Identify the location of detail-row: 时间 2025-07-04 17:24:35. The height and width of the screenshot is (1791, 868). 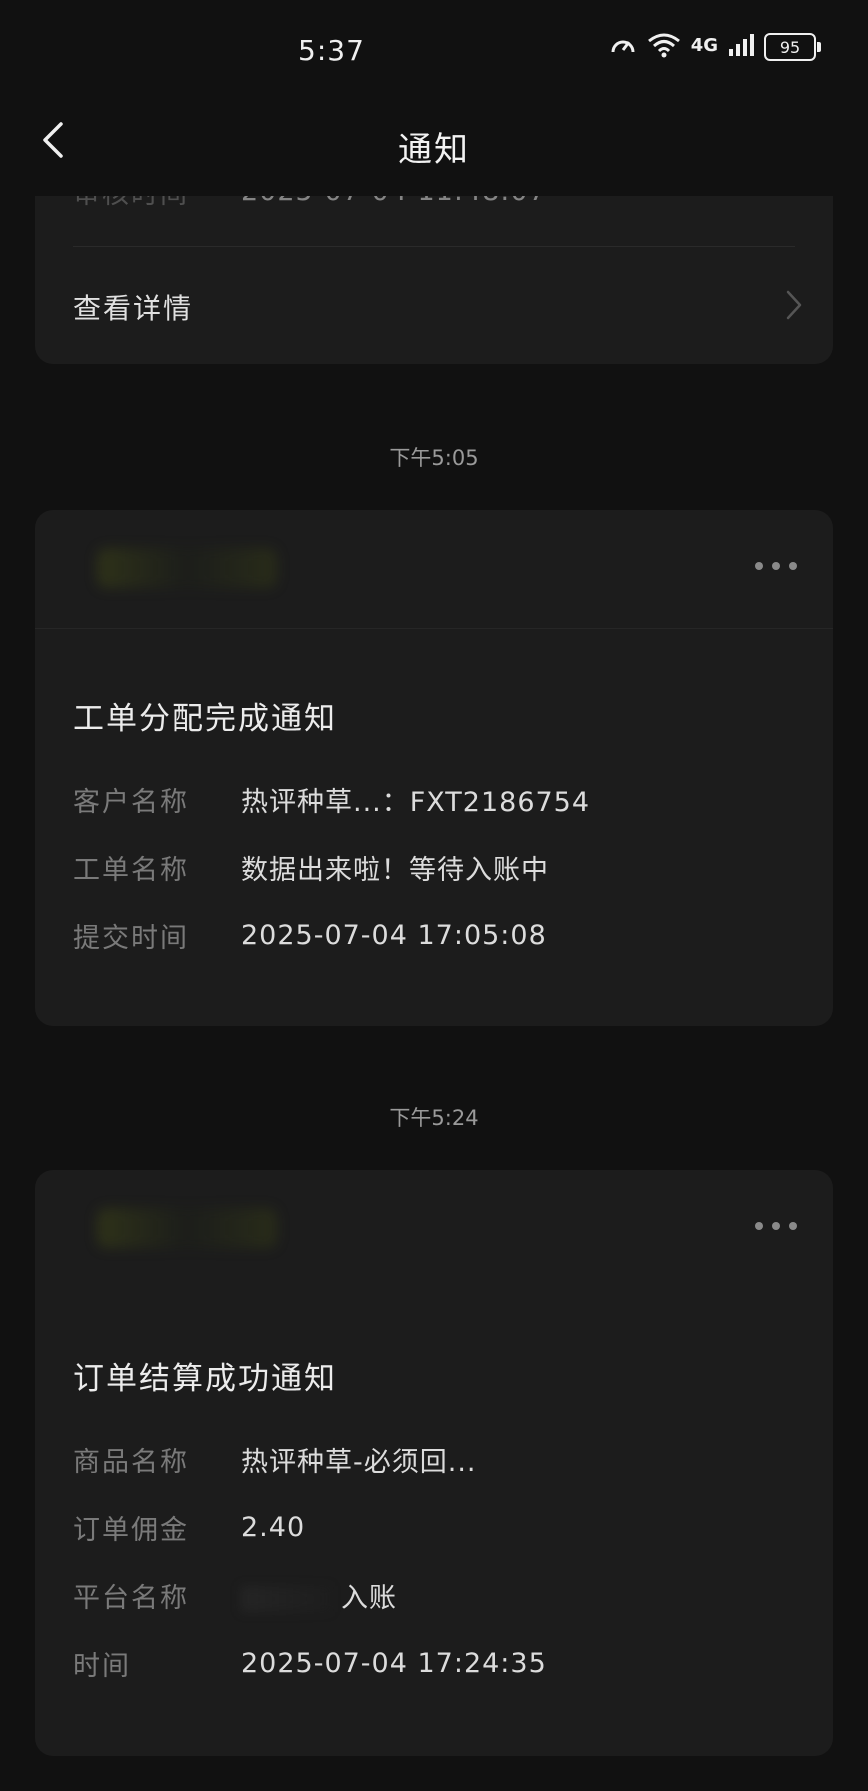
(438, 1663).